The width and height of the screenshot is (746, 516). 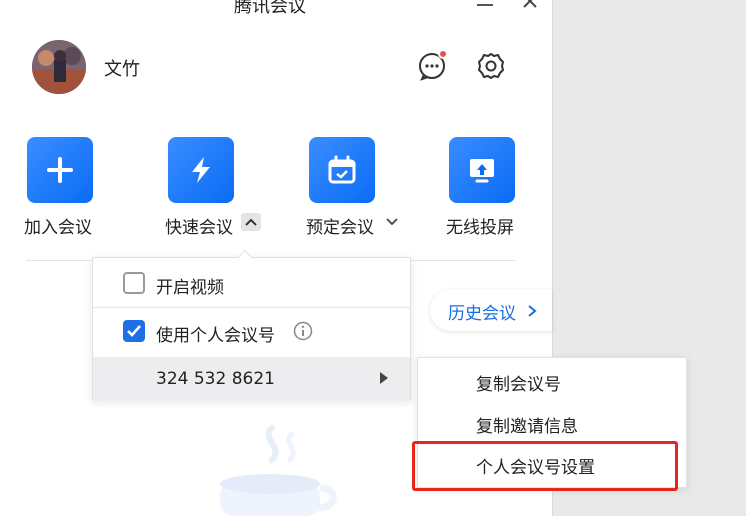 What do you see at coordinates (270, 8) in the screenshot?
I see `window-title: 腾讯会议` at bounding box center [270, 8].